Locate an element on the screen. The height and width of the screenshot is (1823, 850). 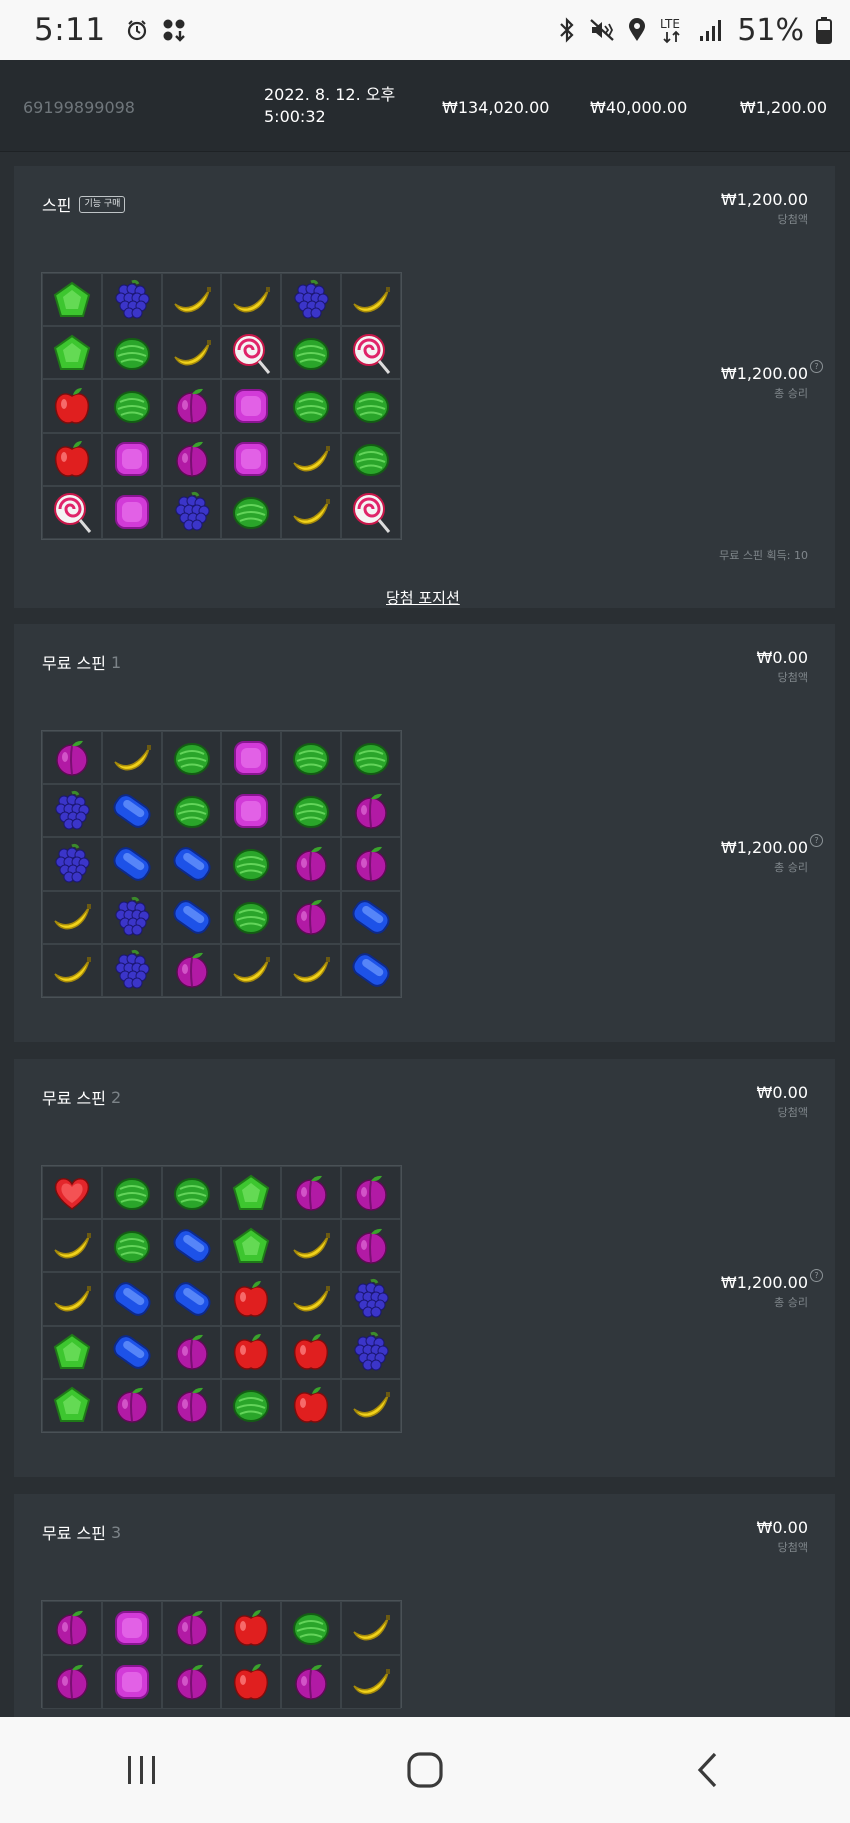
reel-grid is located at coordinates (221, 1299).